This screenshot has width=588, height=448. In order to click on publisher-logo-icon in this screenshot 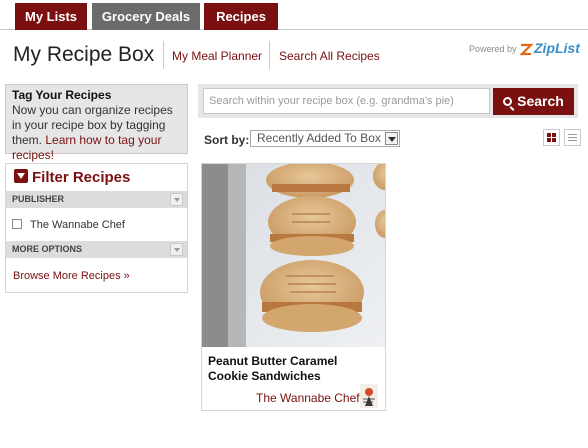, I will do `click(369, 396)`.